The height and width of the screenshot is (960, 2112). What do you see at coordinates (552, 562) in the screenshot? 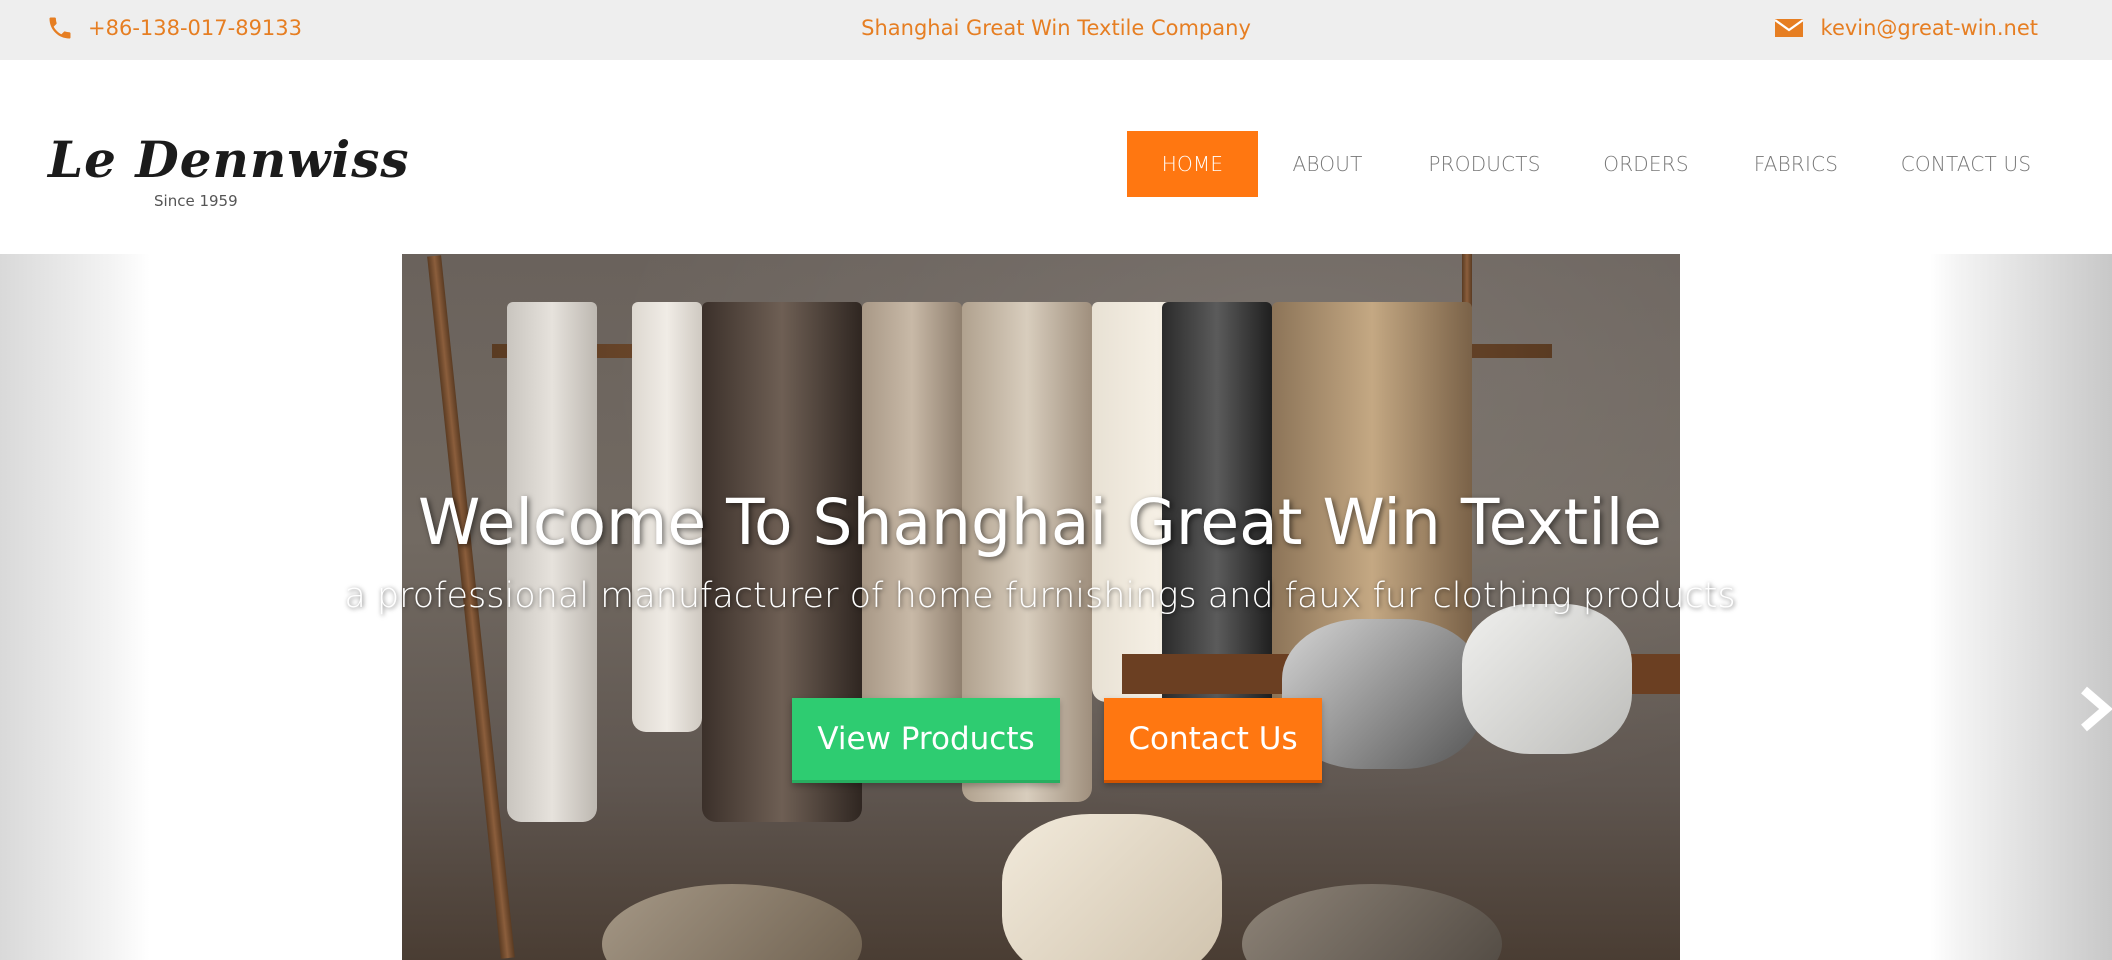
I see `throw-decor` at bounding box center [552, 562].